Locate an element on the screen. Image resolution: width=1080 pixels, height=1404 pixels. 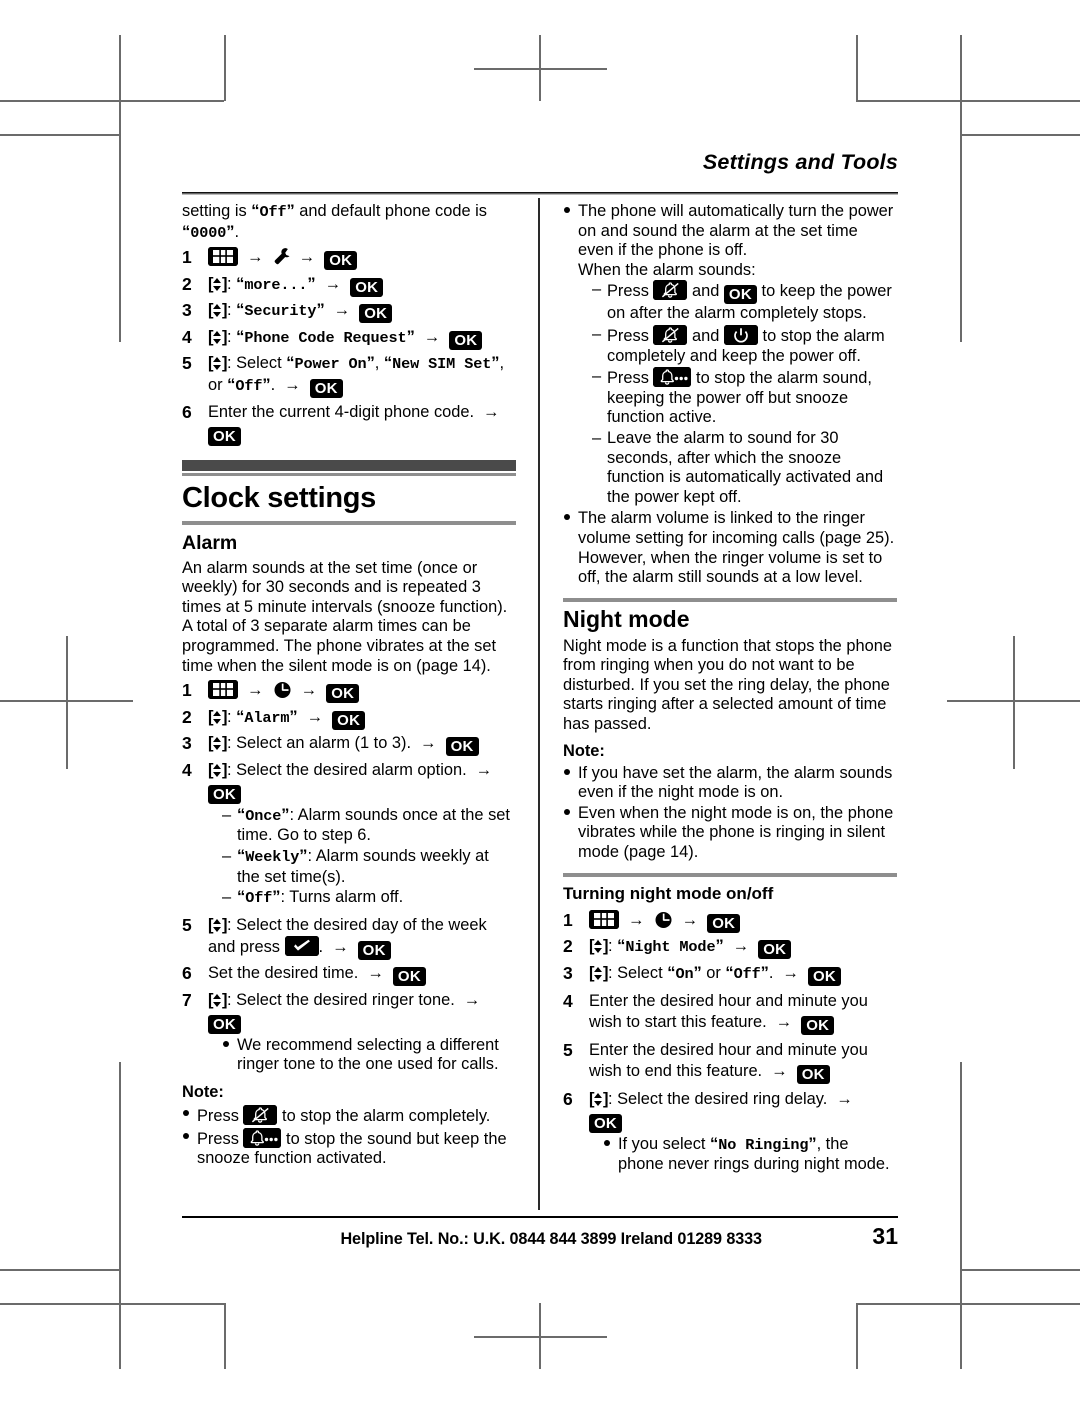
wrench-icon is located at coordinates (281, 256).